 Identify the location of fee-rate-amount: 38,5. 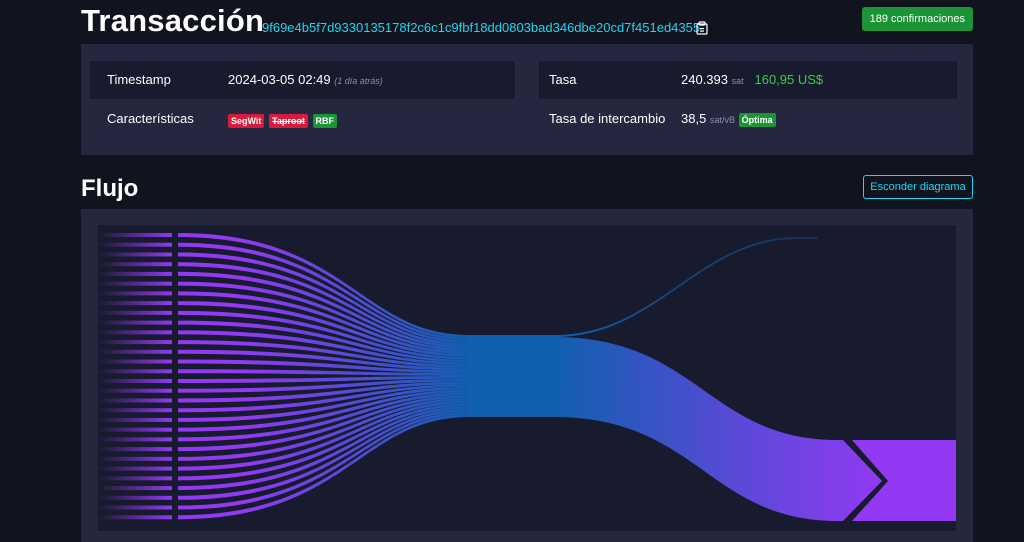
(694, 118).